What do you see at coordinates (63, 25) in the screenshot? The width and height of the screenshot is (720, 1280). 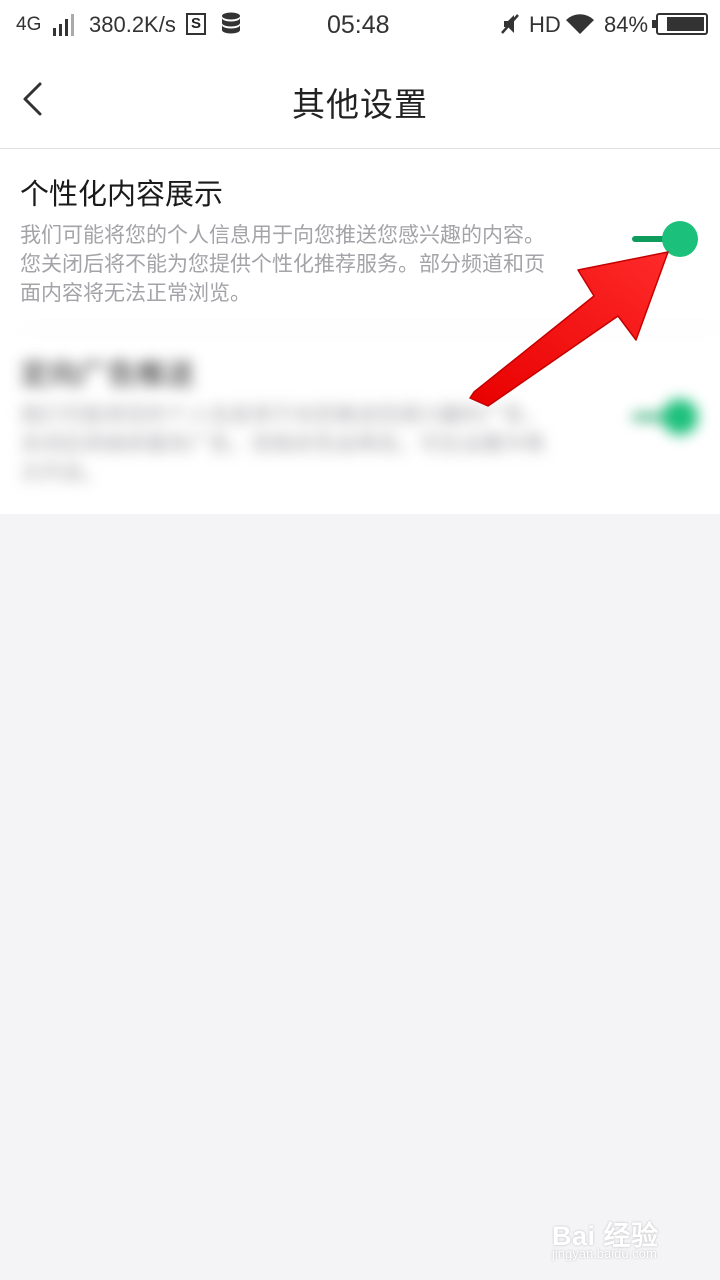 I see `signal-icon` at bounding box center [63, 25].